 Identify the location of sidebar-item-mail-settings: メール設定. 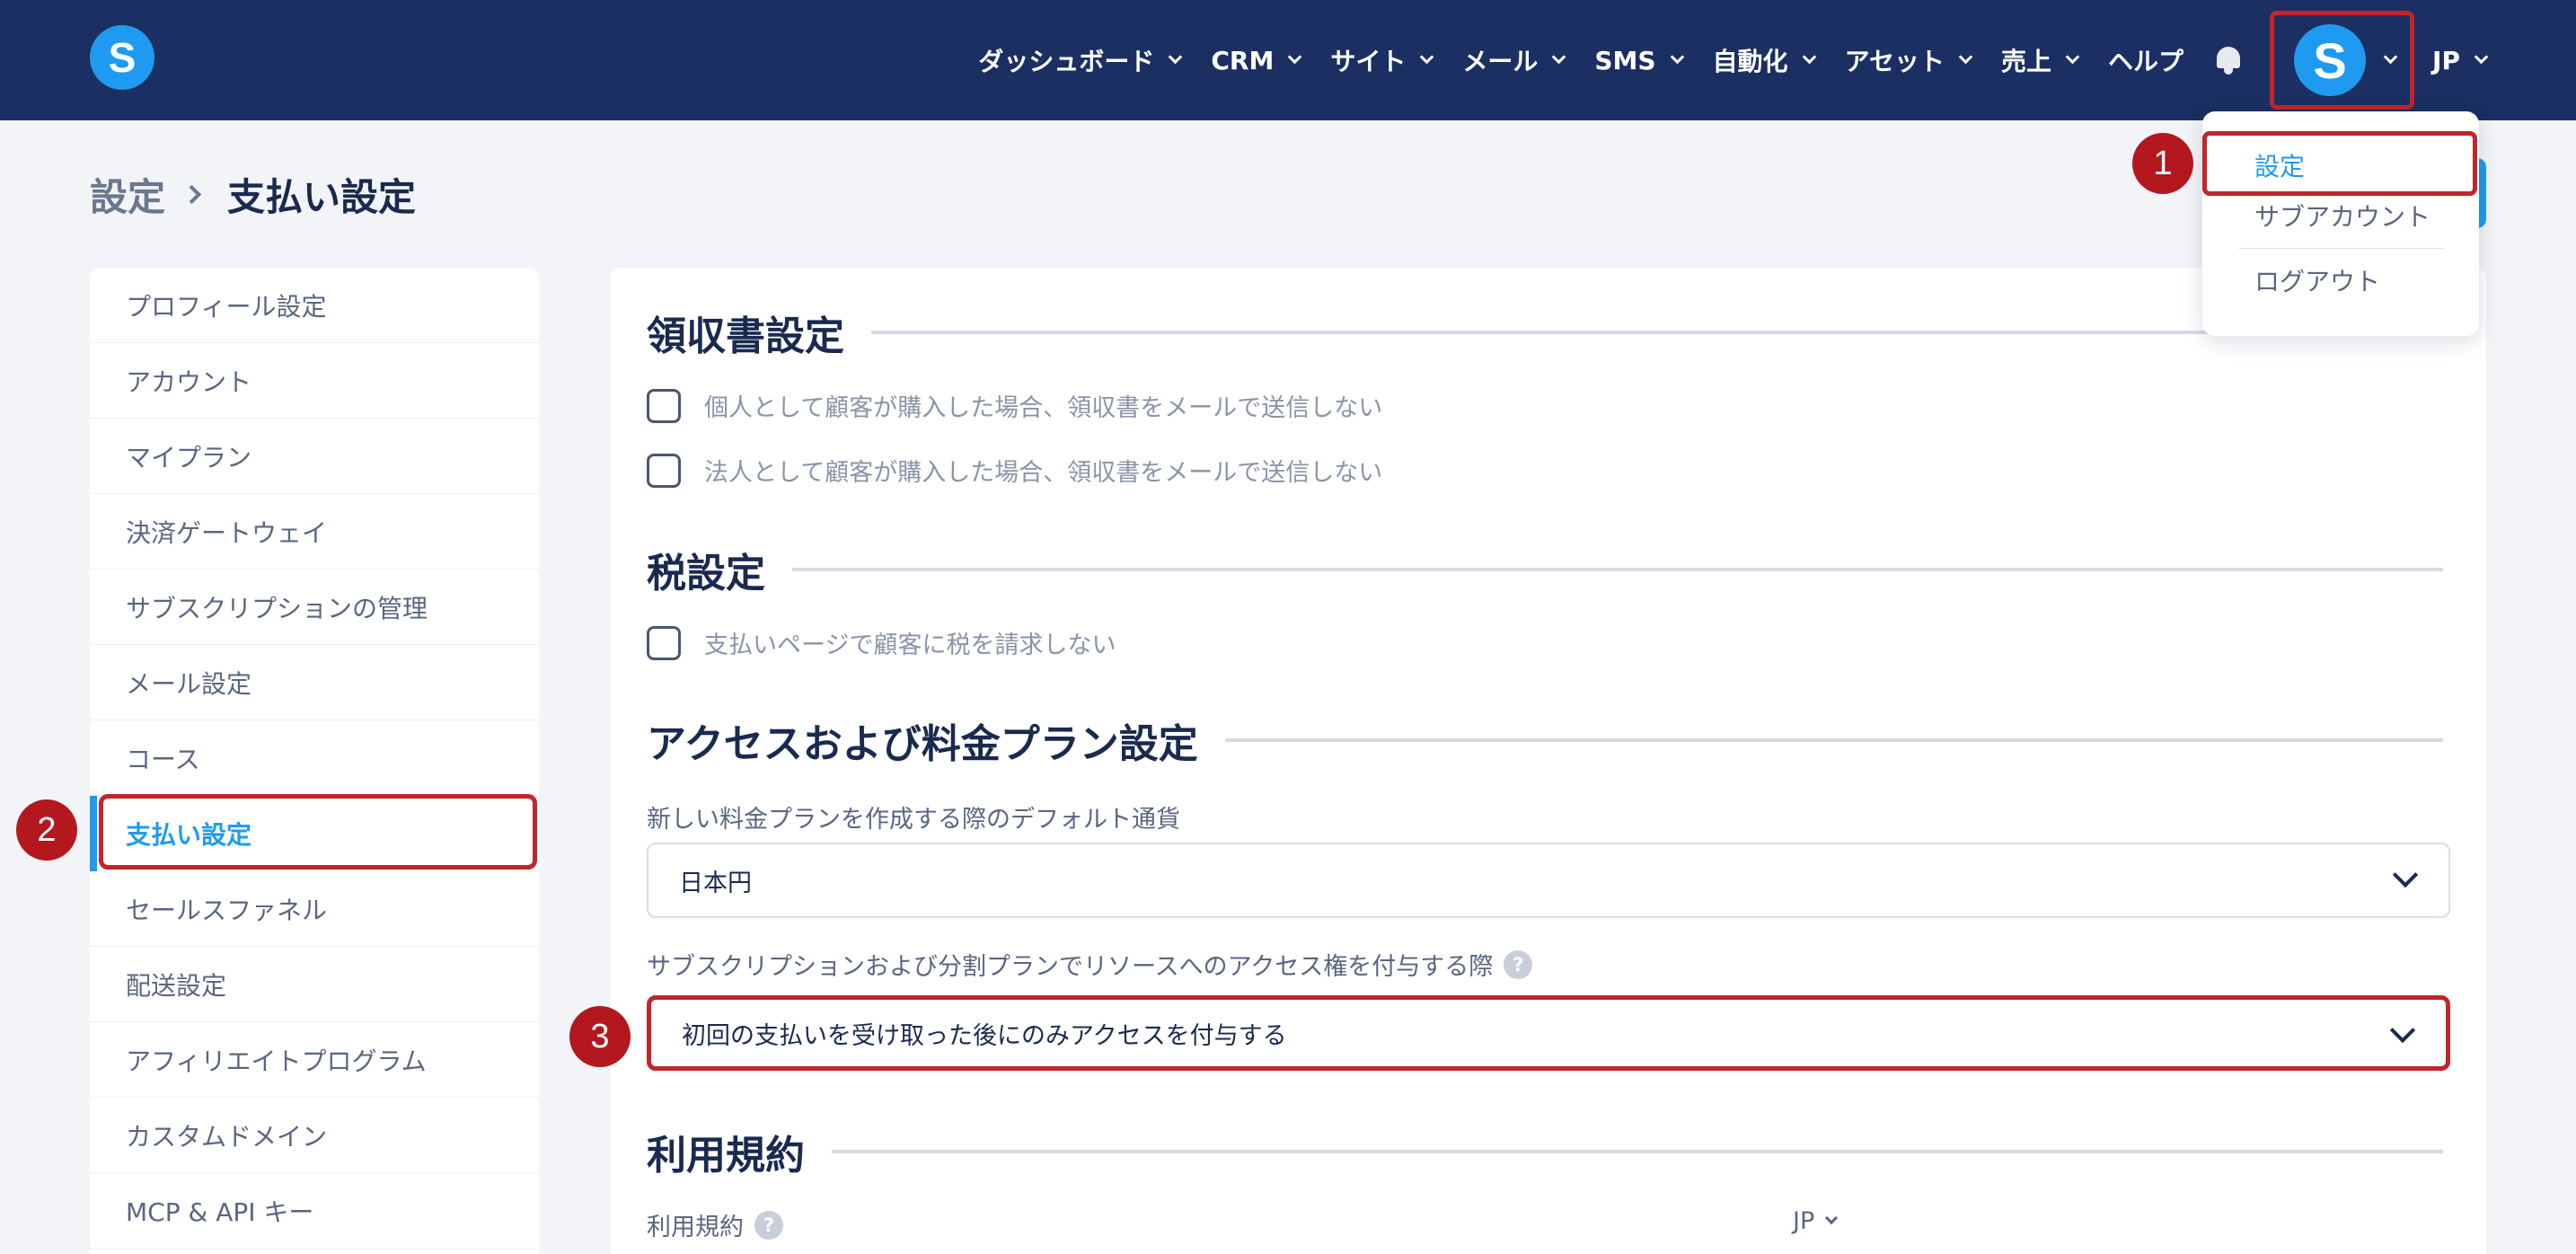
(314, 682).